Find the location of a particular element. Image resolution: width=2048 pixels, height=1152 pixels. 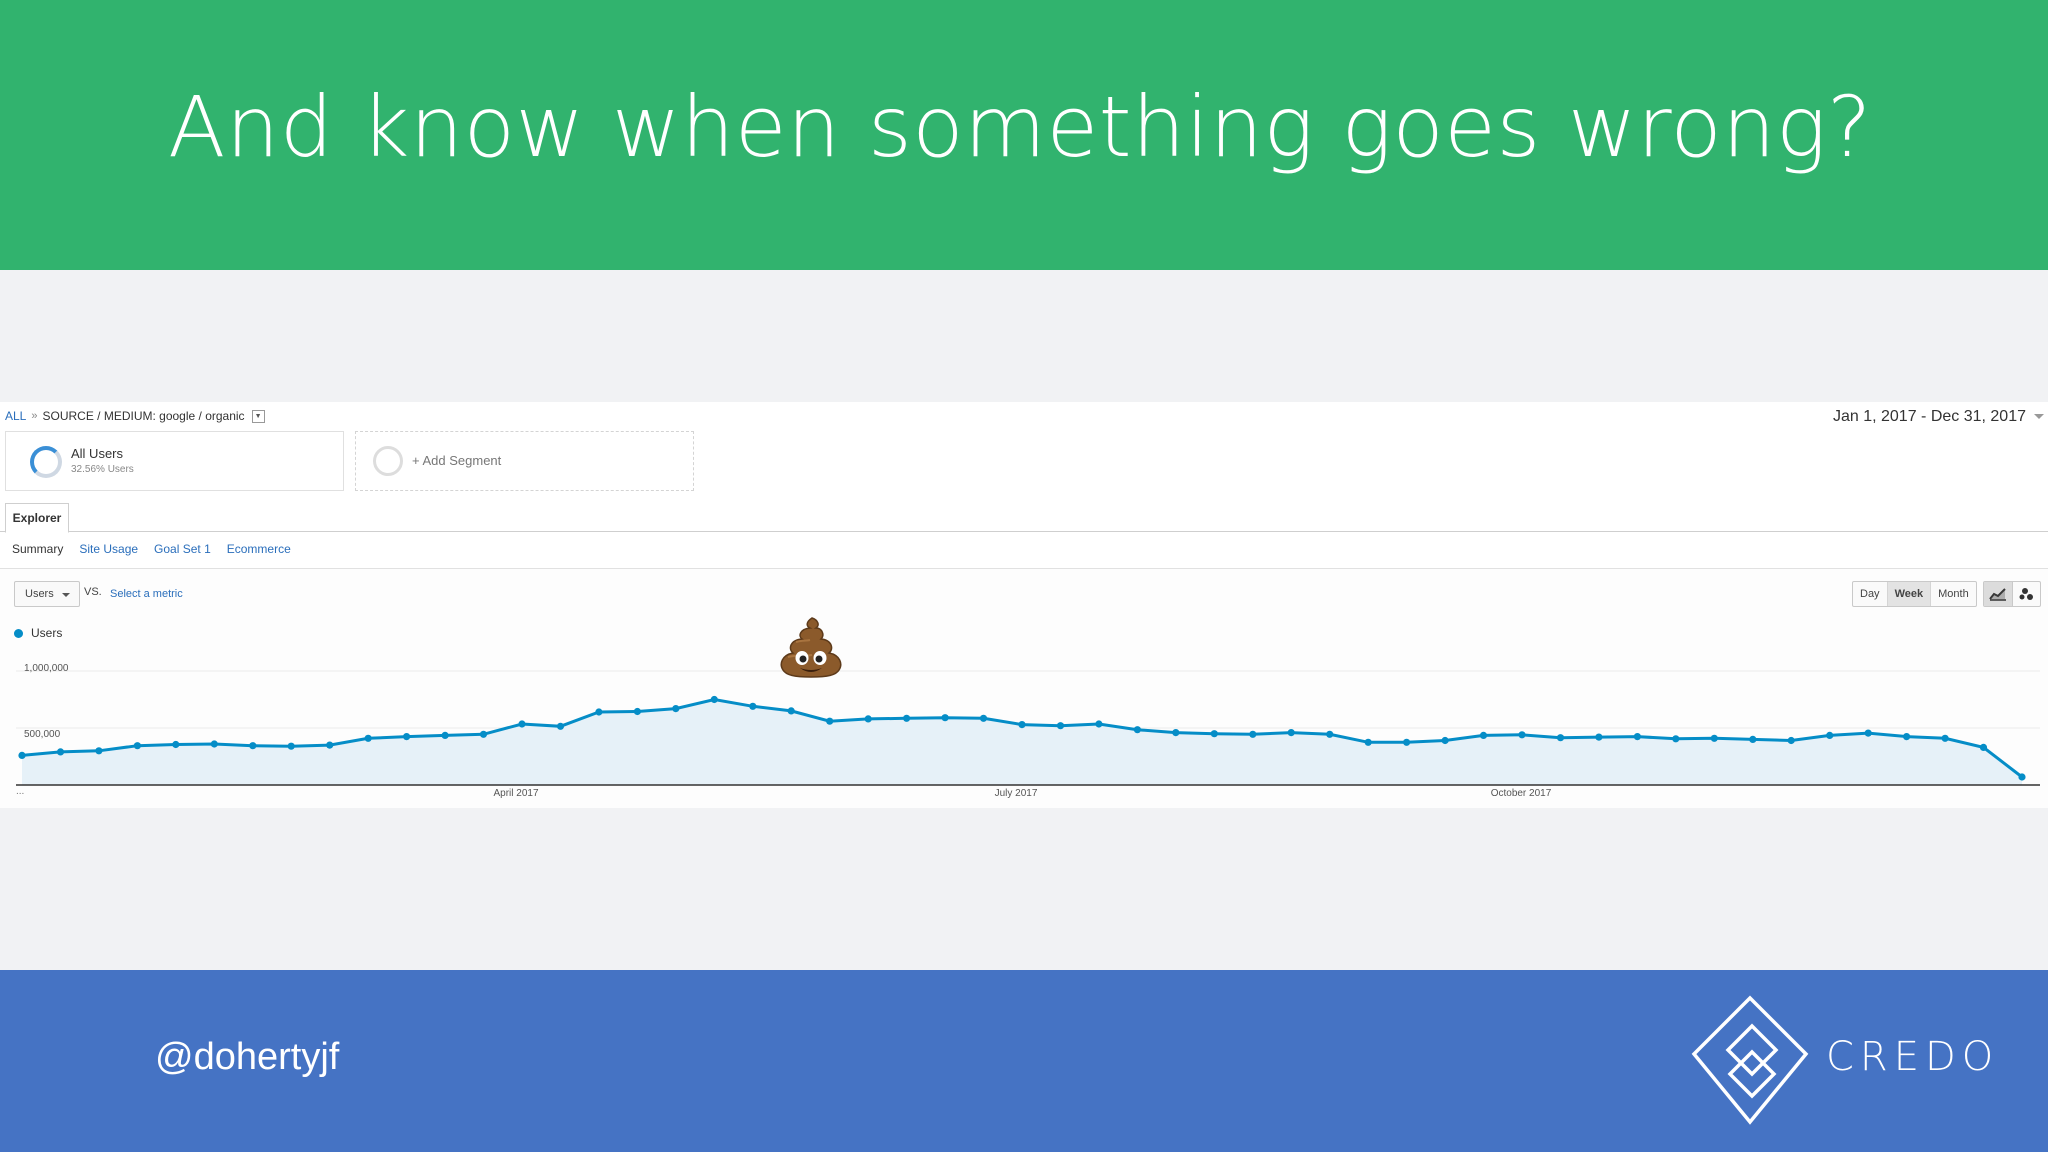

add-segment-label: + Add Segment is located at coordinates (457, 460).